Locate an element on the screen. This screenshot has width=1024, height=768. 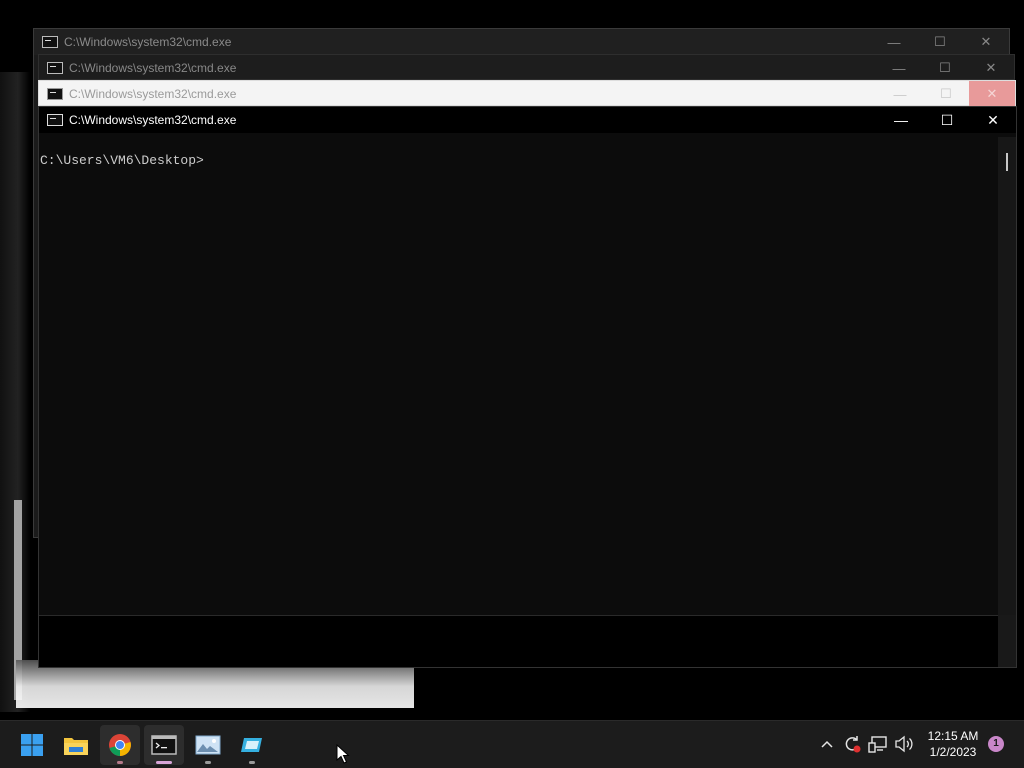
image-viewer-icon is located at coordinates (208, 745).